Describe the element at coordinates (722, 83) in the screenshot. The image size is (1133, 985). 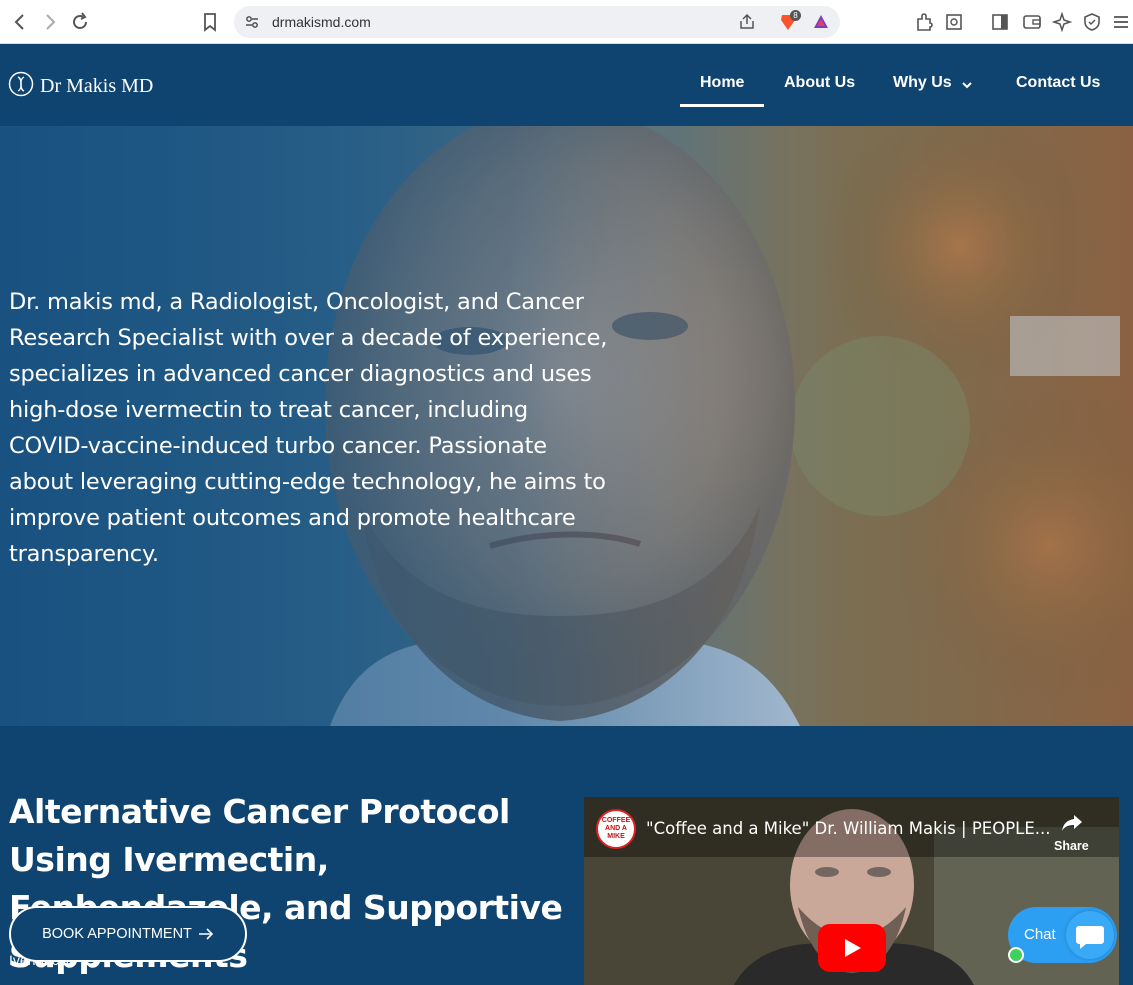
I see `nav-home: Home` at that location.